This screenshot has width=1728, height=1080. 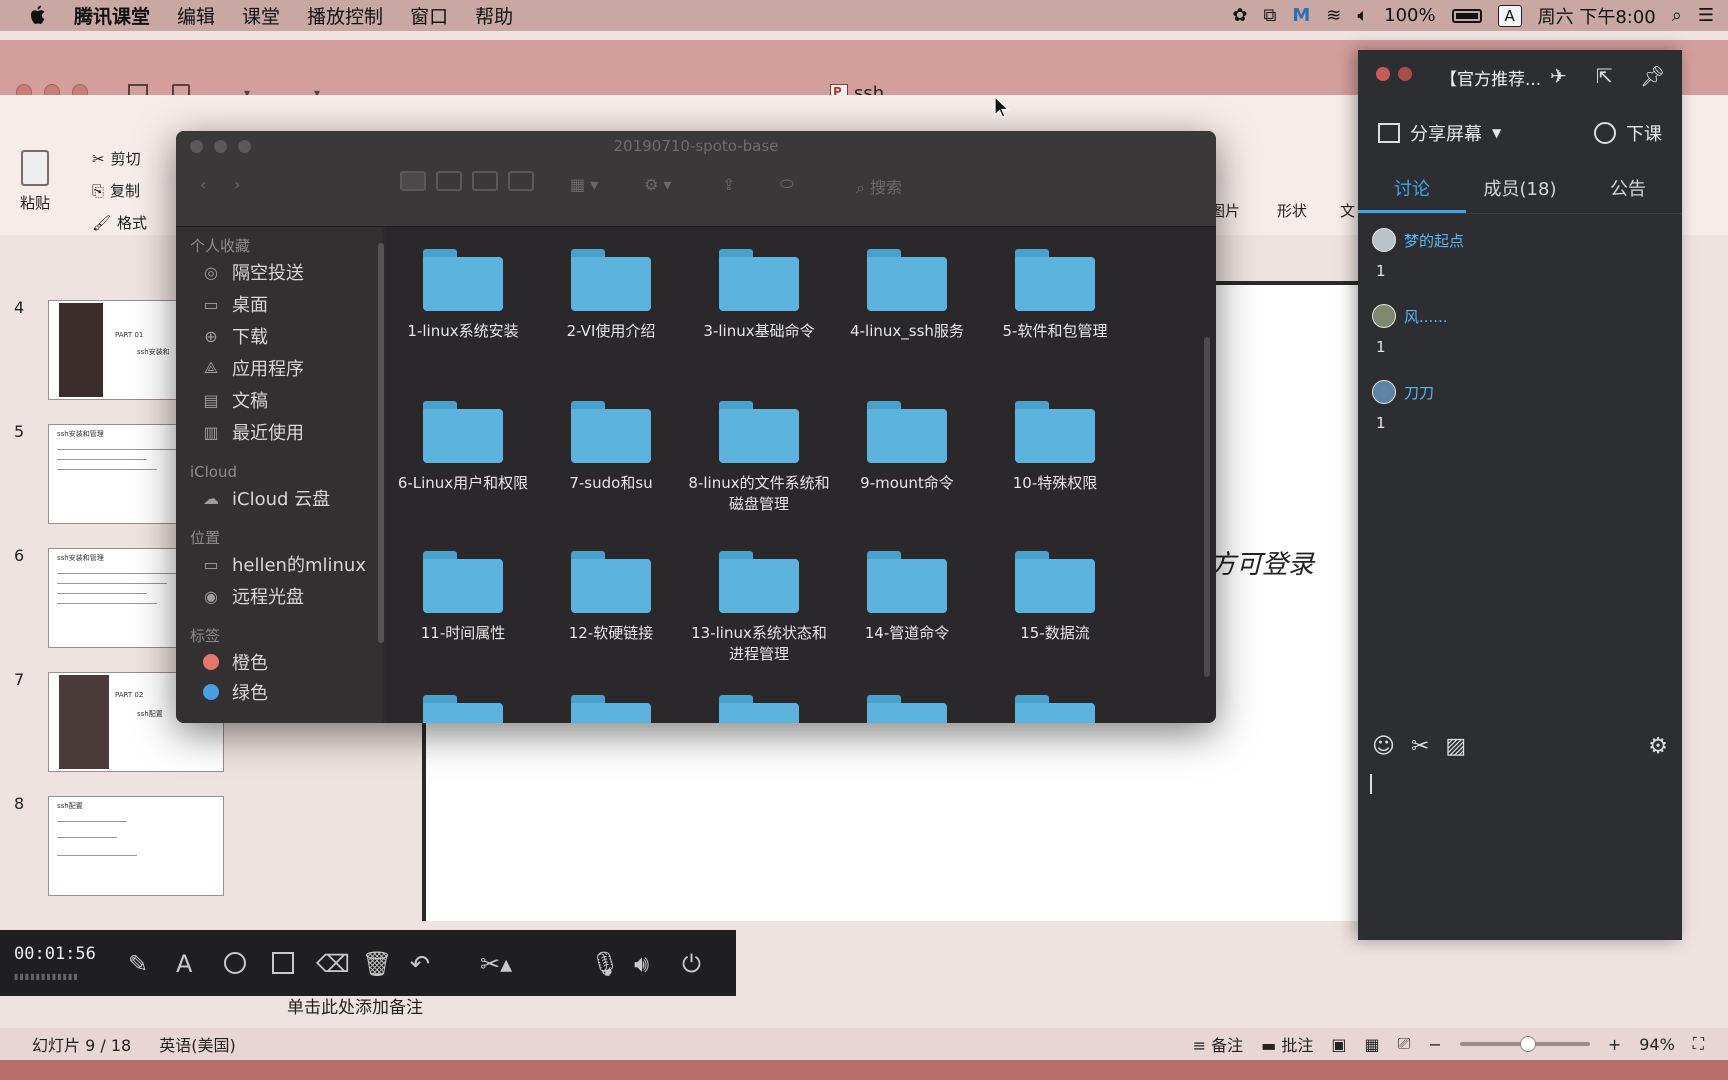 I want to click on screenshot-scissors-icon: ✂, so click(x=1420, y=746).